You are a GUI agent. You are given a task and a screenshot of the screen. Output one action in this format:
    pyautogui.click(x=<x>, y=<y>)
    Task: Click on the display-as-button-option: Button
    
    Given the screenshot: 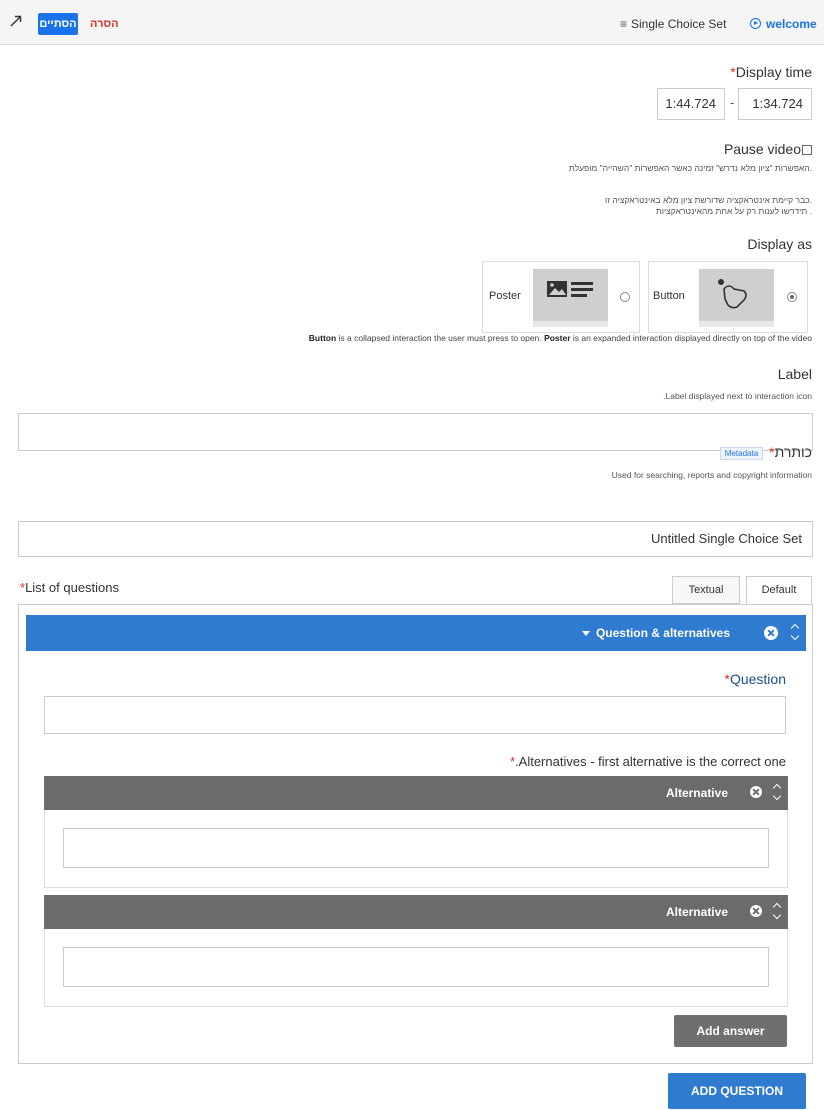 What is the action you would take?
    pyautogui.click(x=728, y=297)
    